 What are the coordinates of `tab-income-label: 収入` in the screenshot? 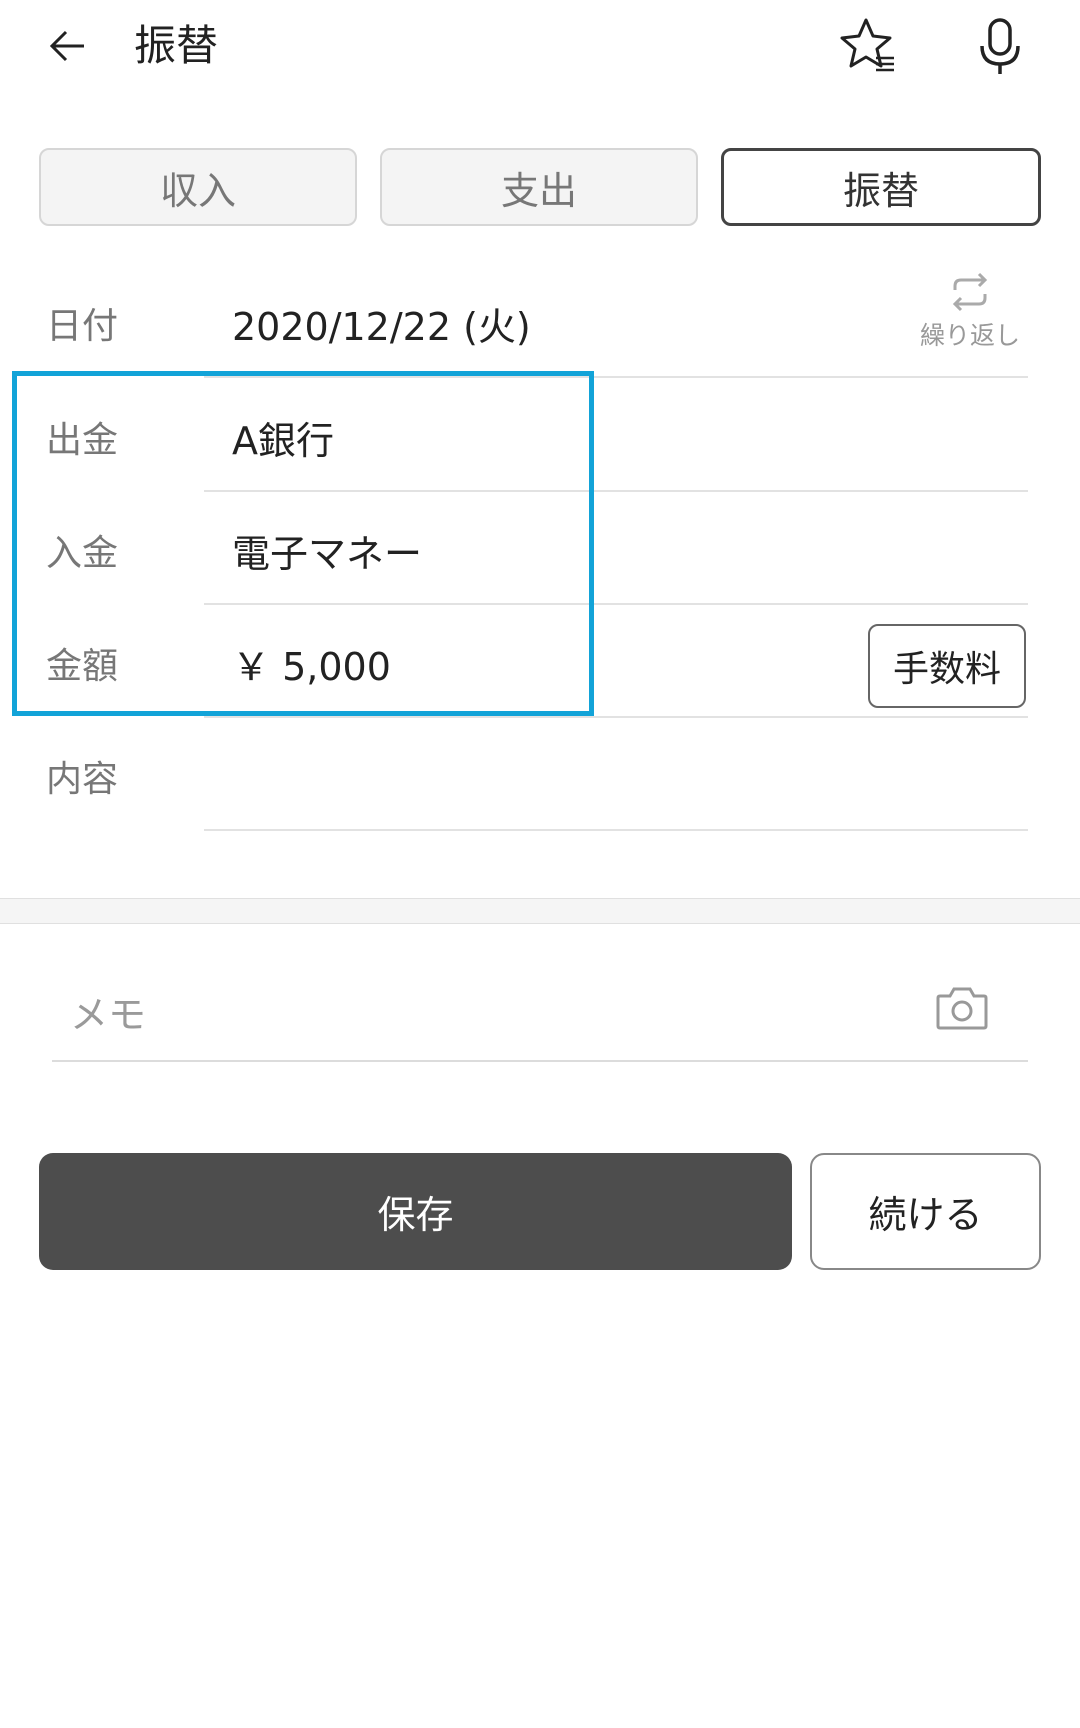 It's located at (197, 190).